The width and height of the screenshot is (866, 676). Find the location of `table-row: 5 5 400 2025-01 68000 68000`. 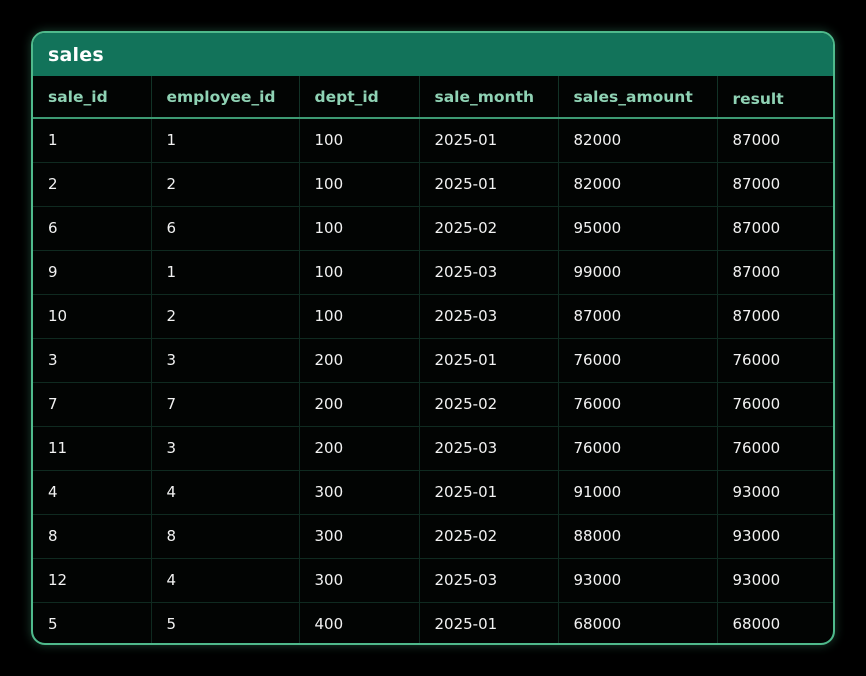

table-row: 5 5 400 2025-01 68000 68000 is located at coordinates (433, 622).